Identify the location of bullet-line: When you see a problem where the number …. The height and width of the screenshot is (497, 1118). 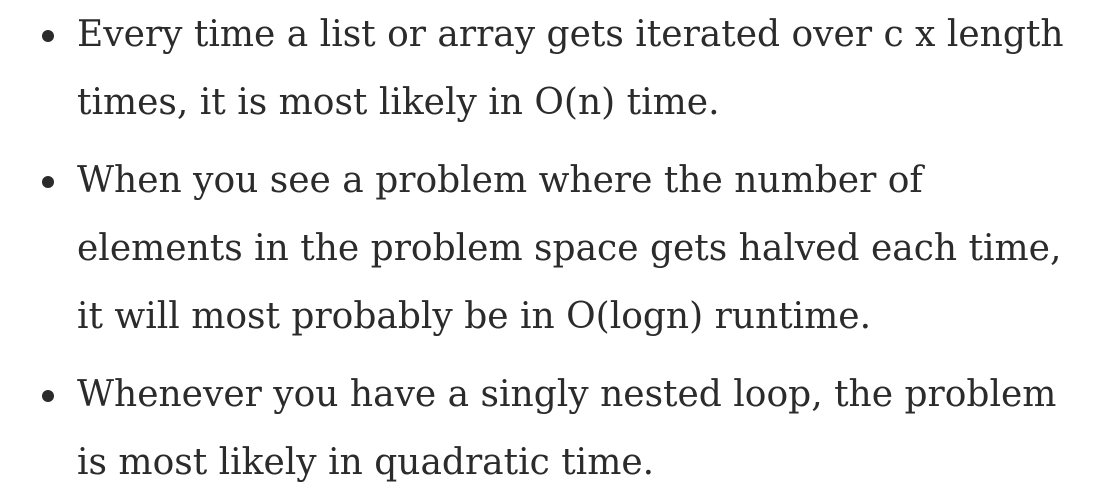
(500, 180).